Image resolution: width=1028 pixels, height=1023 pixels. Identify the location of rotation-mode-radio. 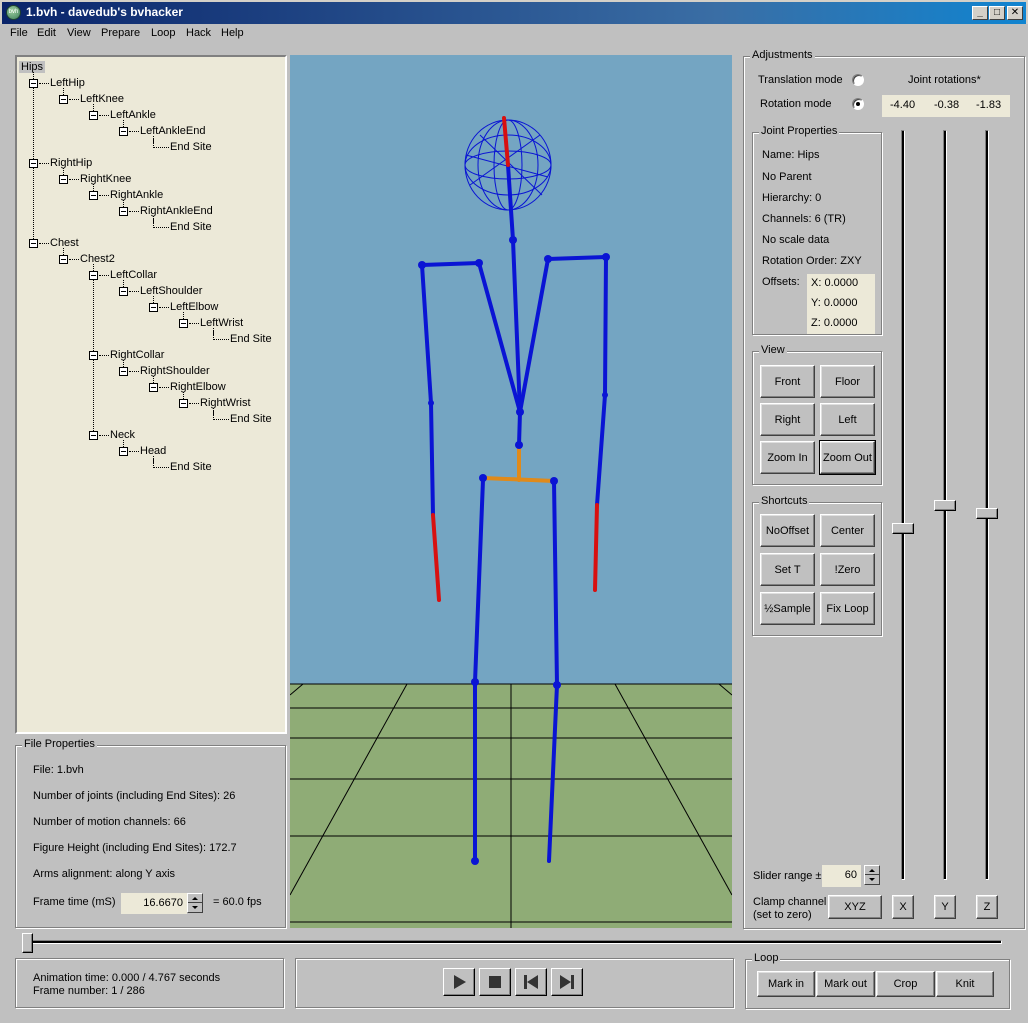
(858, 104).